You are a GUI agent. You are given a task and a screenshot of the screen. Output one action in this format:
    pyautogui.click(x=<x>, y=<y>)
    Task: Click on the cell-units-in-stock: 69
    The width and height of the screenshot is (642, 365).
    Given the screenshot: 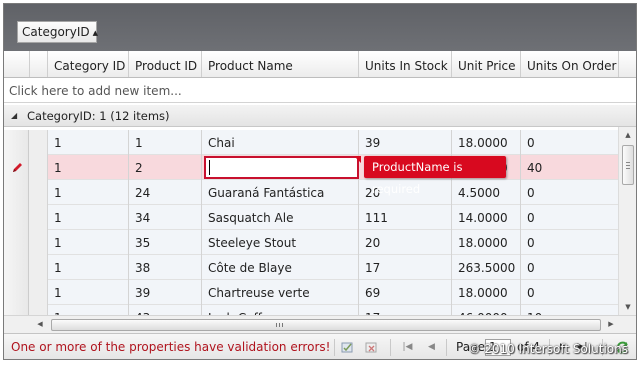 What is the action you would take?
    pyautogui.click(x=404, y=292)
    